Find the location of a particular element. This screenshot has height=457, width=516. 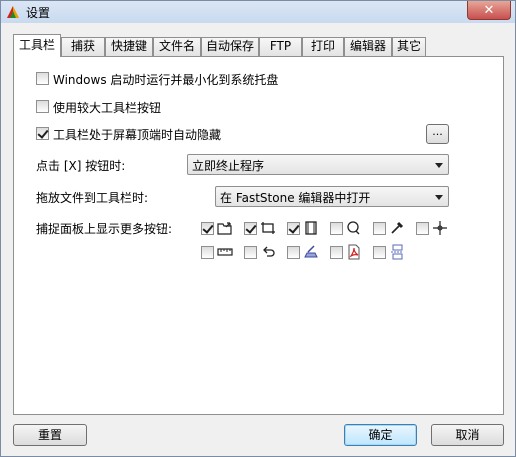

open-folder-icon is located at coordinates (224, 228).